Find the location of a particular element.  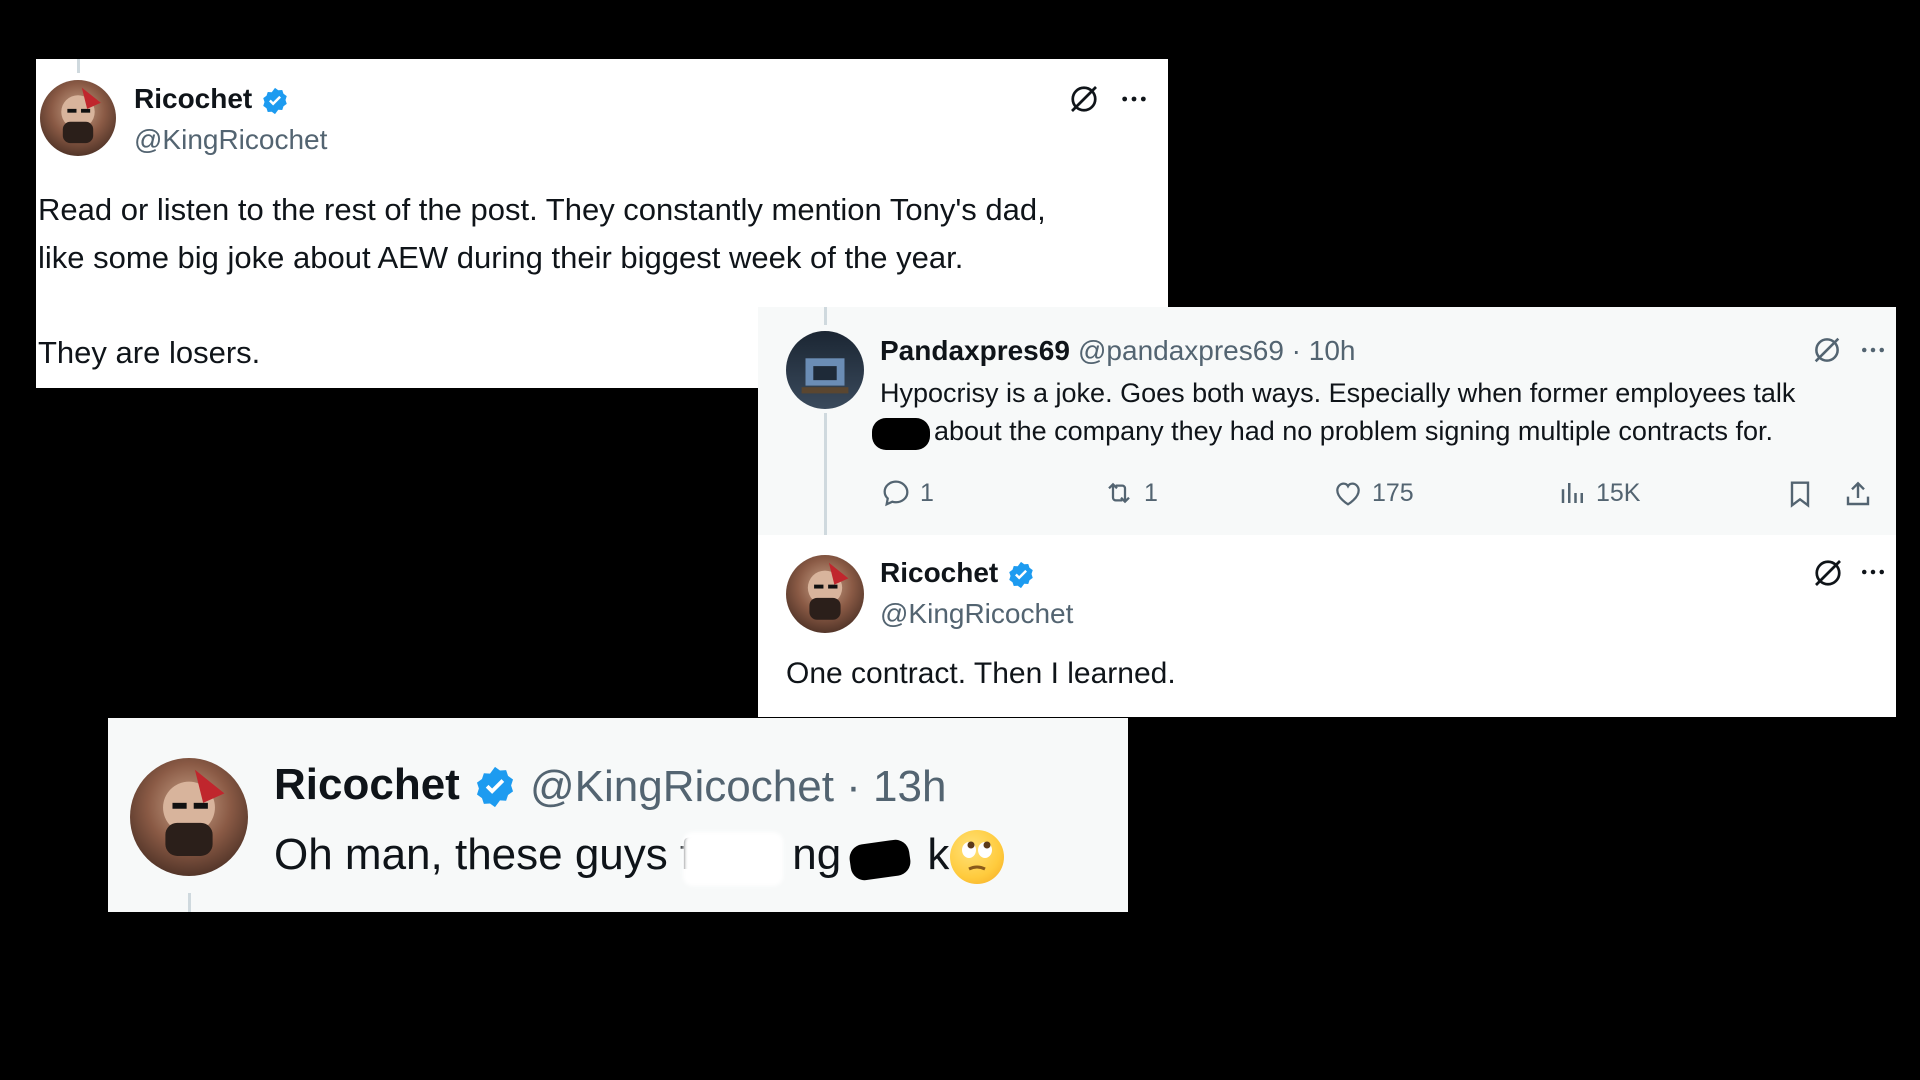

eye-roll-emoji is located at coordinates (977, 857).